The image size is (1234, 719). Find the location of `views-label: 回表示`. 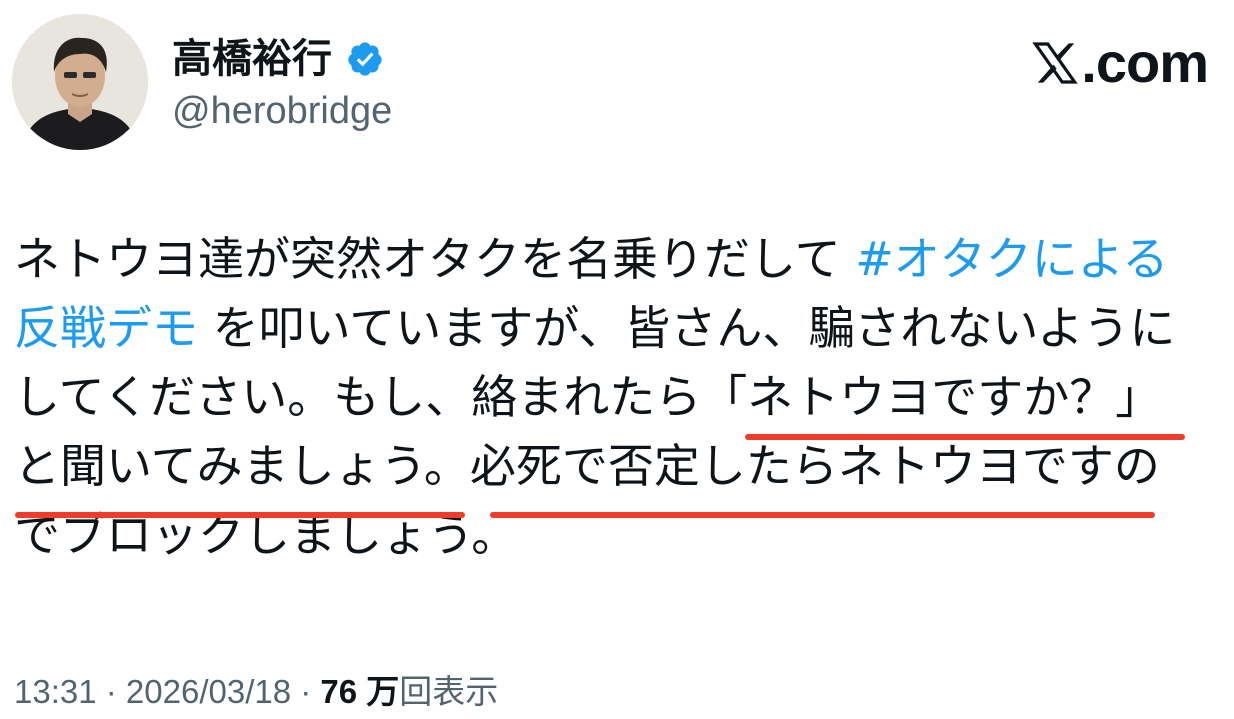

views-label: 回表示 is located at coordinates (449, 691).